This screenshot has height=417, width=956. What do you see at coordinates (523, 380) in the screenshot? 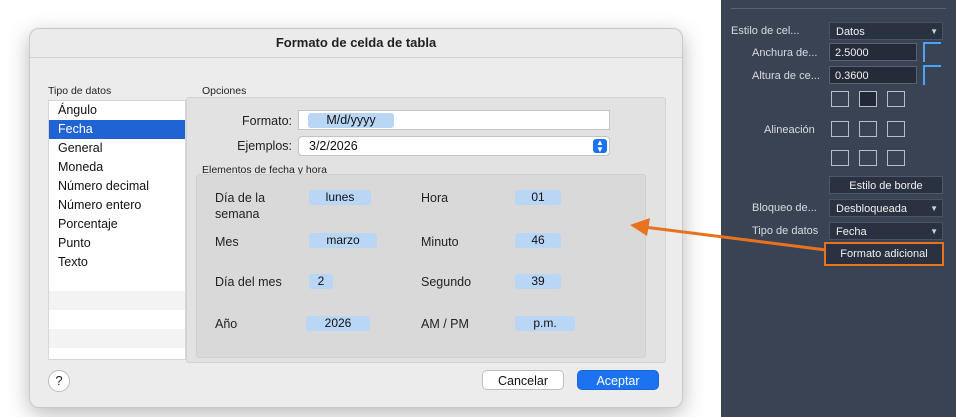
I see `cancel-button: Cancelar` at bounding box center [523, 380].